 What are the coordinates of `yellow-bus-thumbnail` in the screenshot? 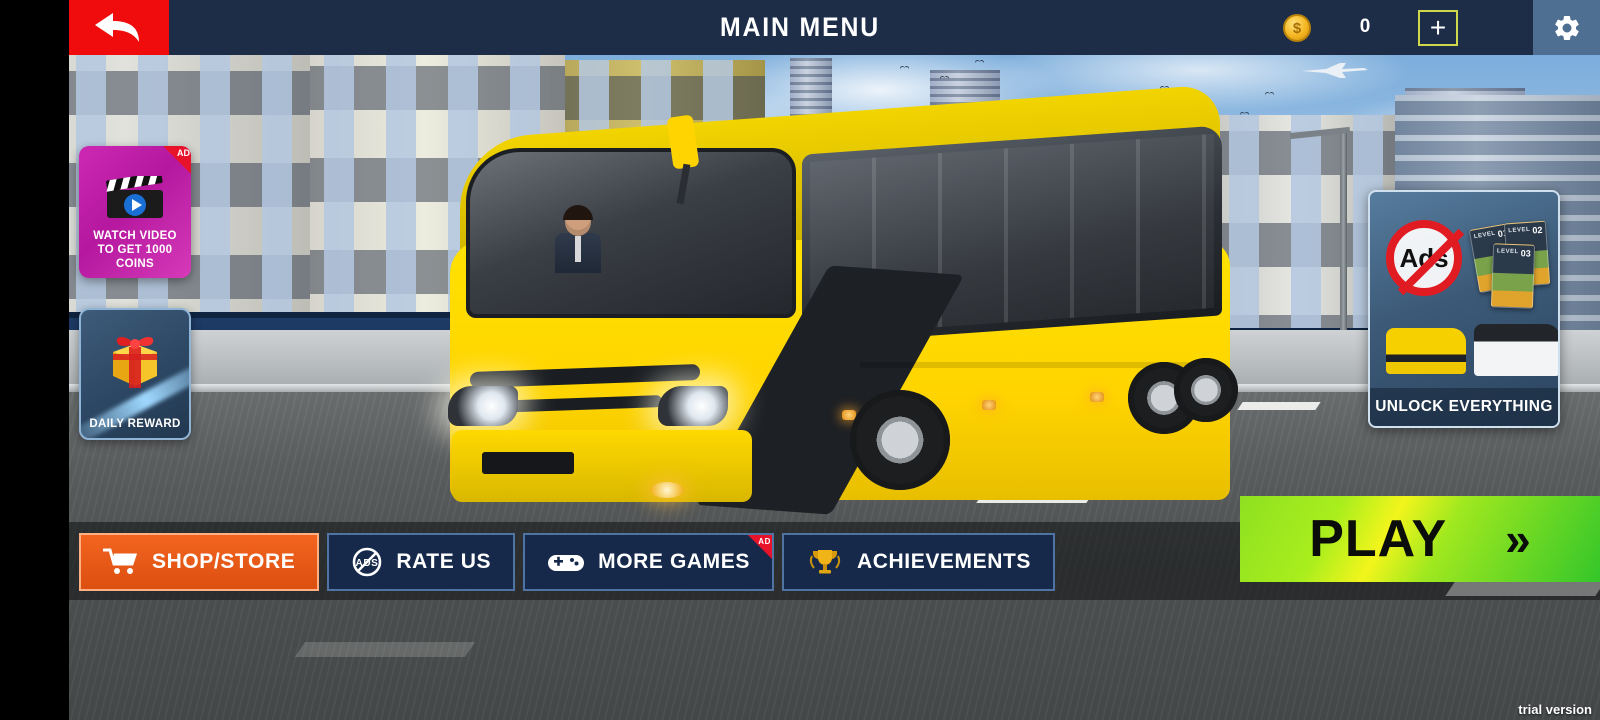 It's located at (1426, 351).